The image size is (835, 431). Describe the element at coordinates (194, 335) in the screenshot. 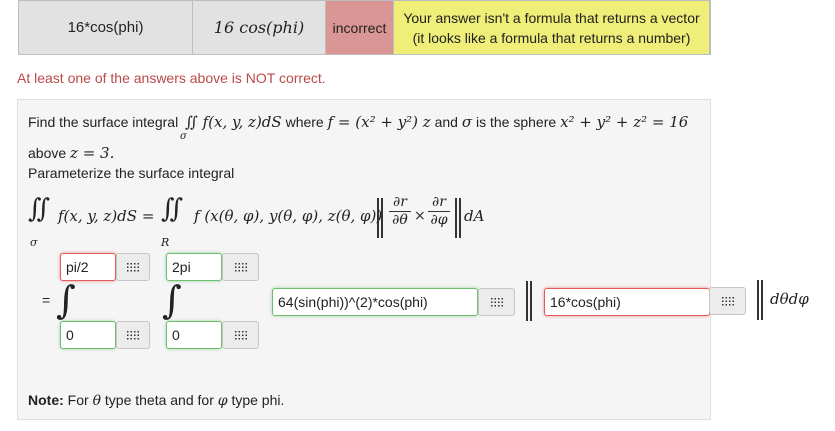

I see `lower-limit-2-input: 0` at that location.